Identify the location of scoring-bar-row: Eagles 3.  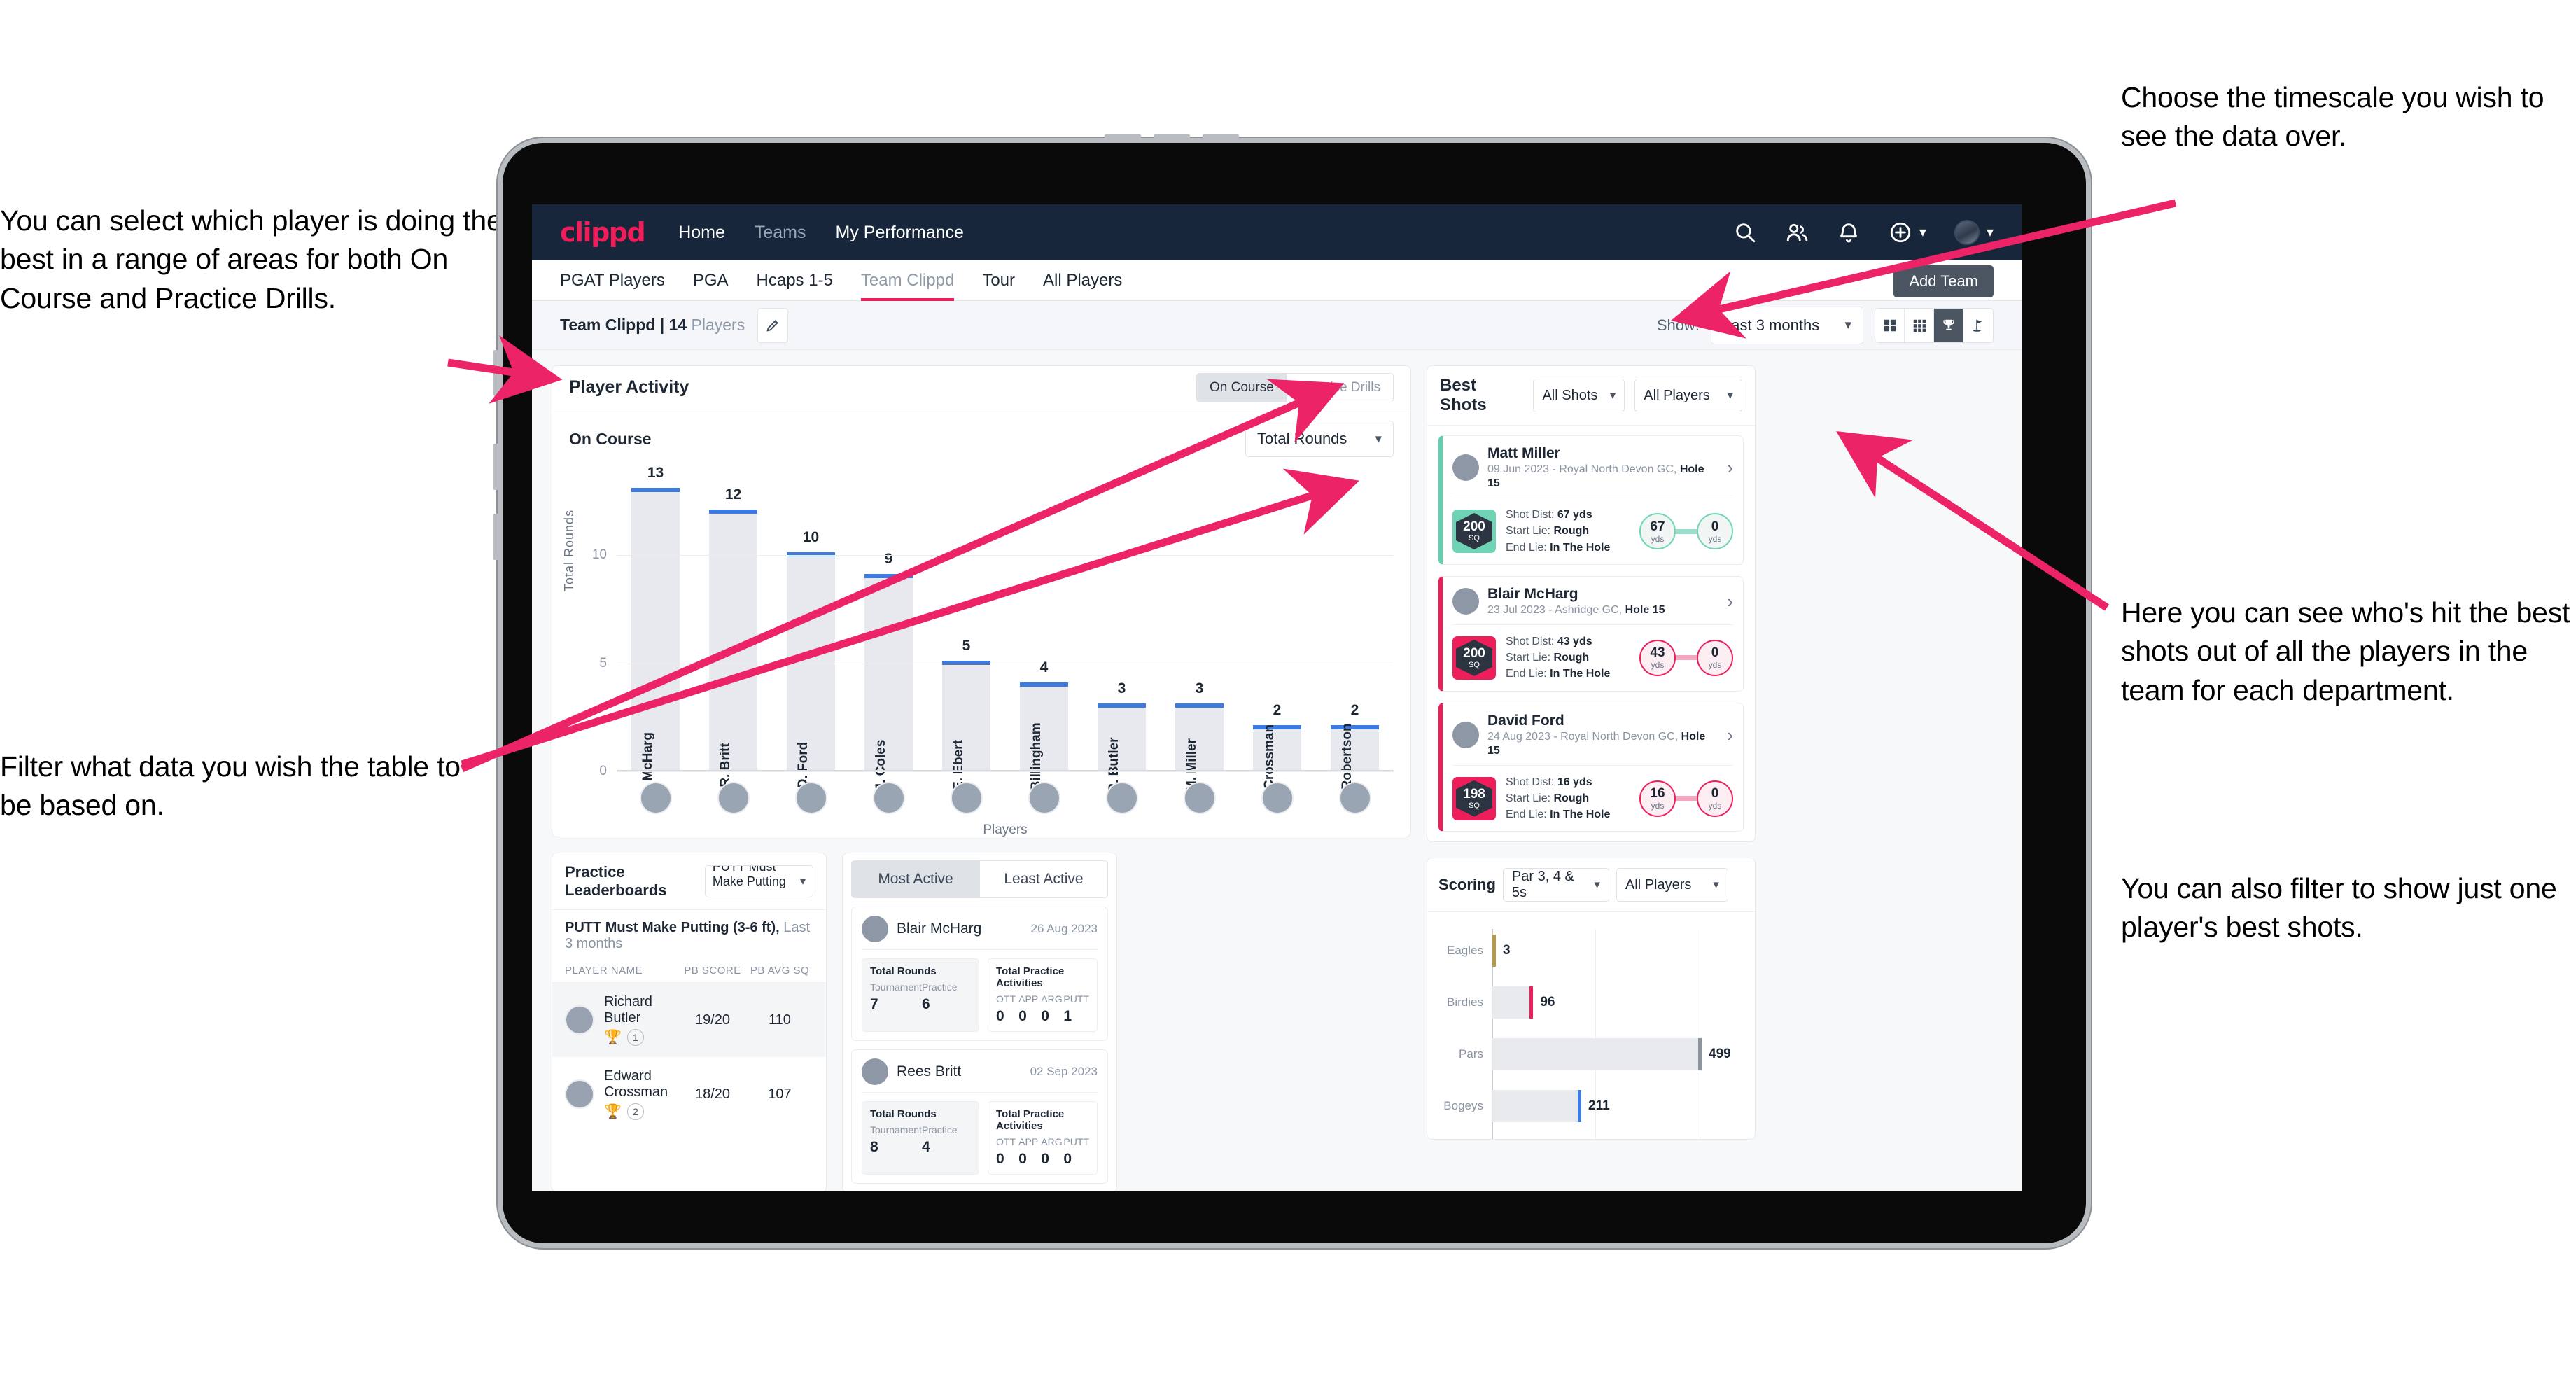
(1591, 950).